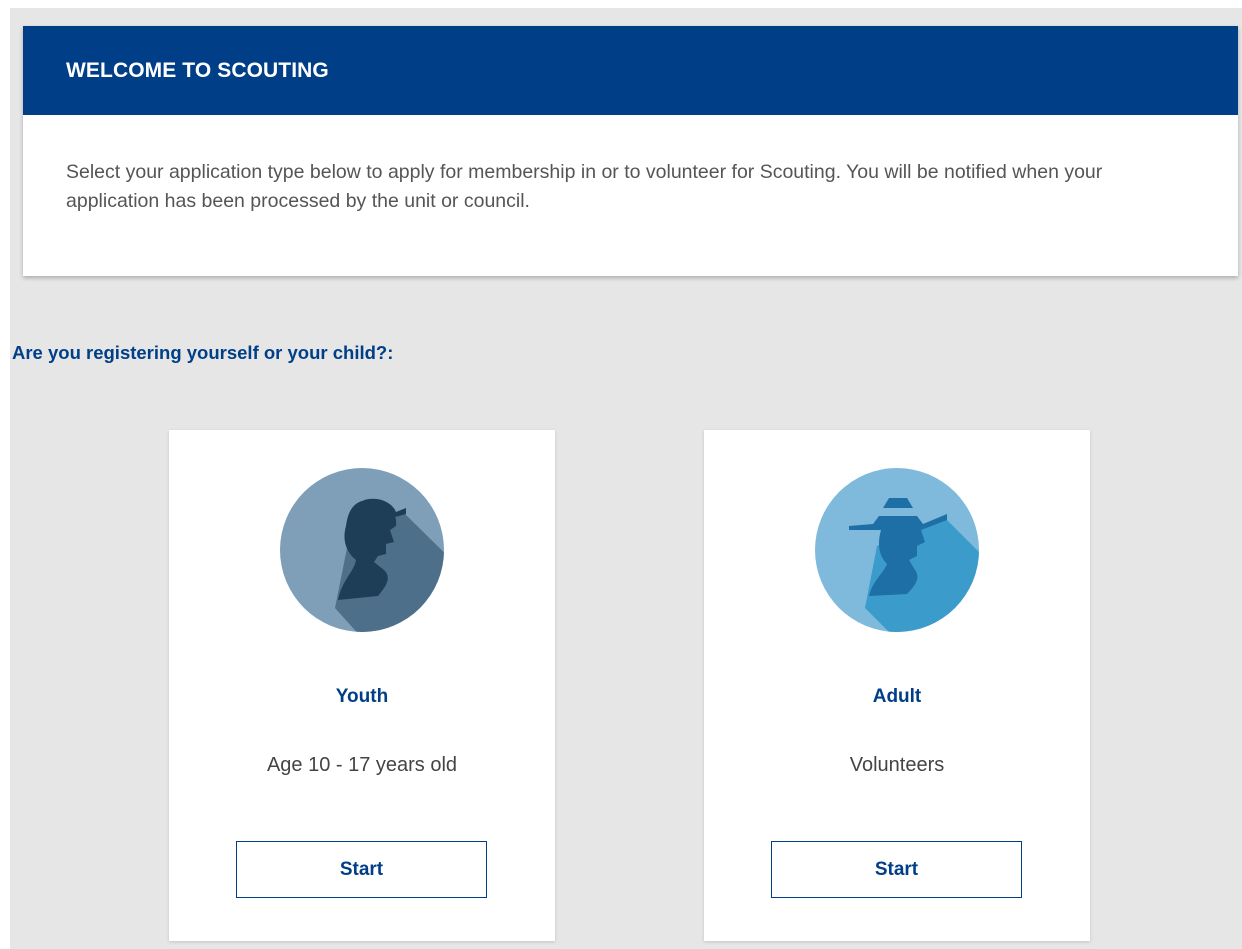  What do you see at coordinates (361, 869) in the screenshot?
I see `youth-start-button: Start` at bounding box center [361, 869].